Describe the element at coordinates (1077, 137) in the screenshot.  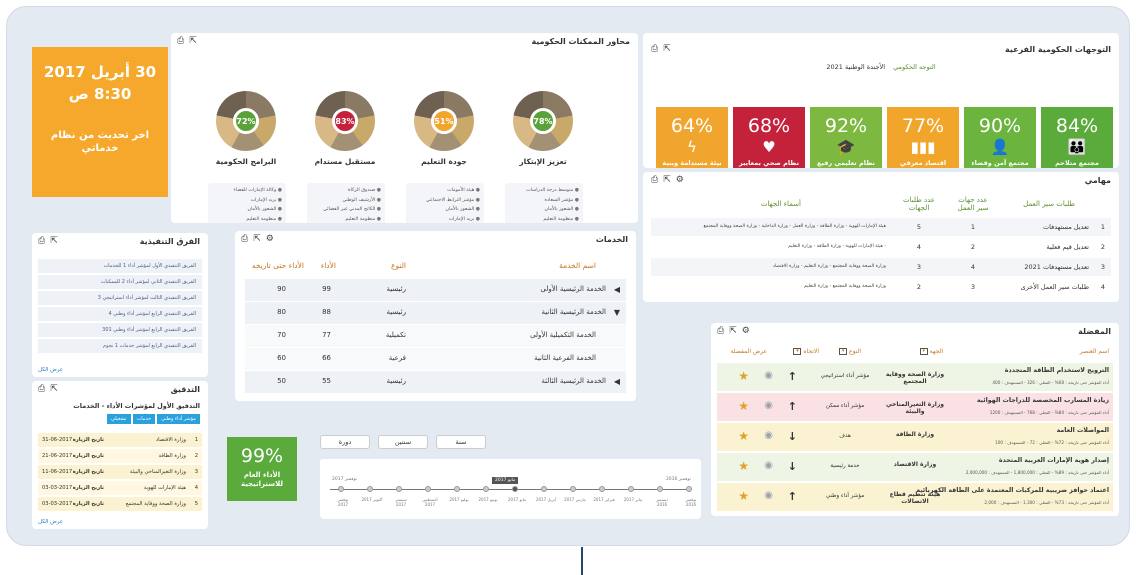
I see `direction-tile: 84%👪 مجتمع متلاحم محافظ على هويته` at that location.